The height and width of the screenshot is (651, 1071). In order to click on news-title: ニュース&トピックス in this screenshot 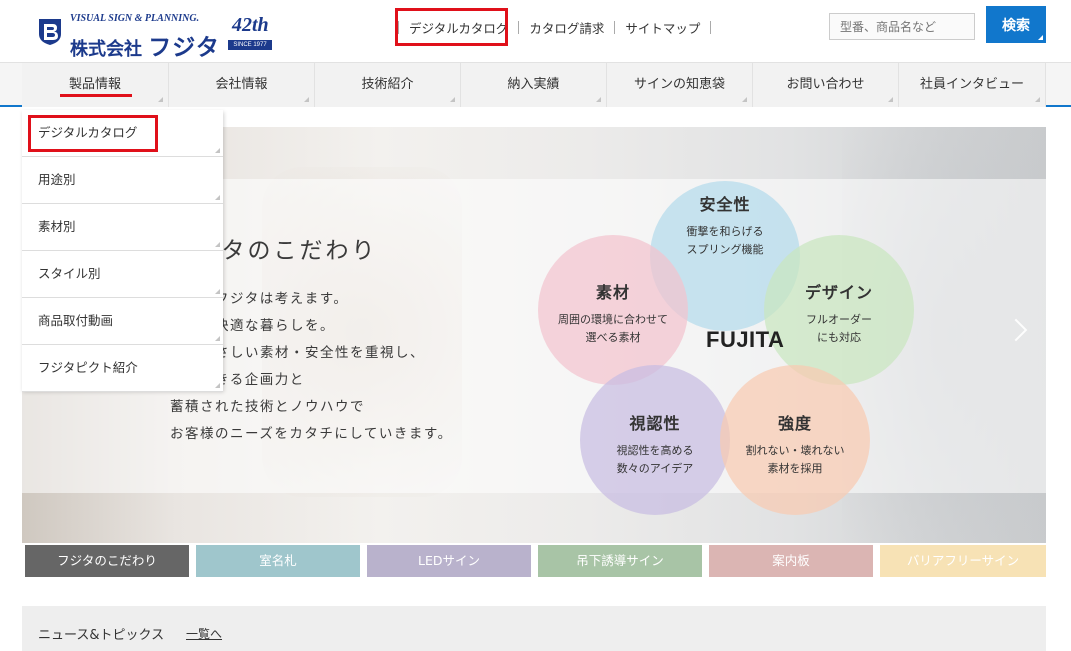, I will do `click(101, 635)`.